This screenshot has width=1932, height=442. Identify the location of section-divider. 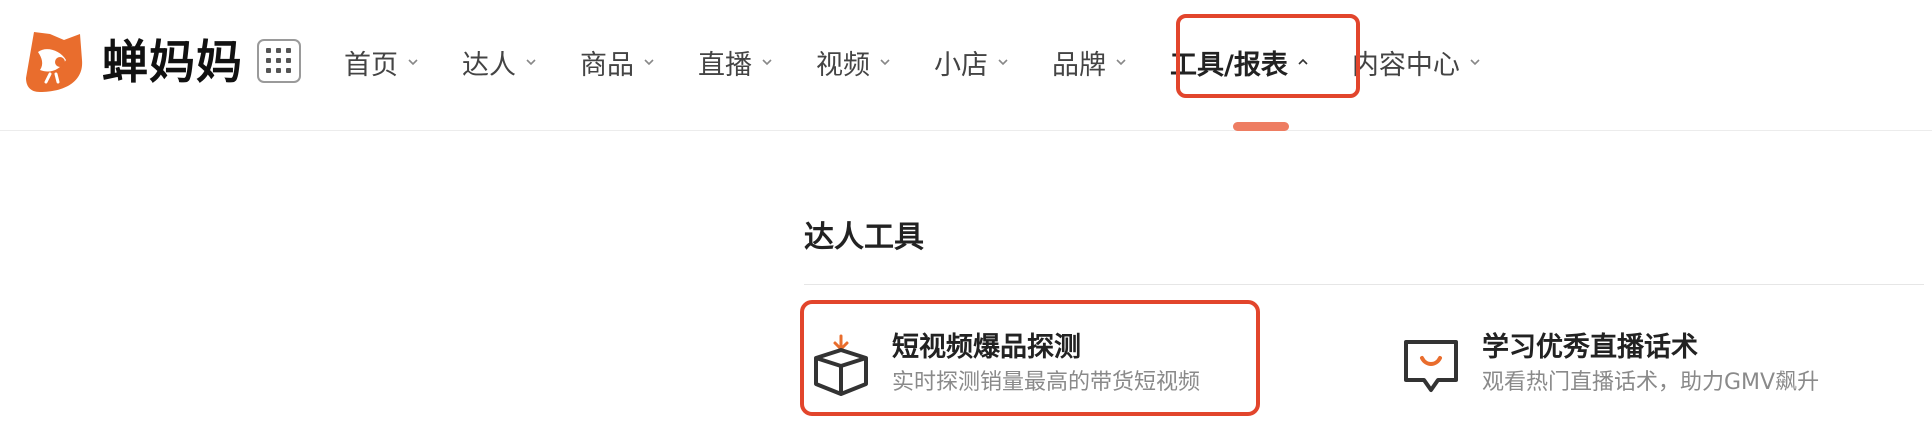
(1364, 284).